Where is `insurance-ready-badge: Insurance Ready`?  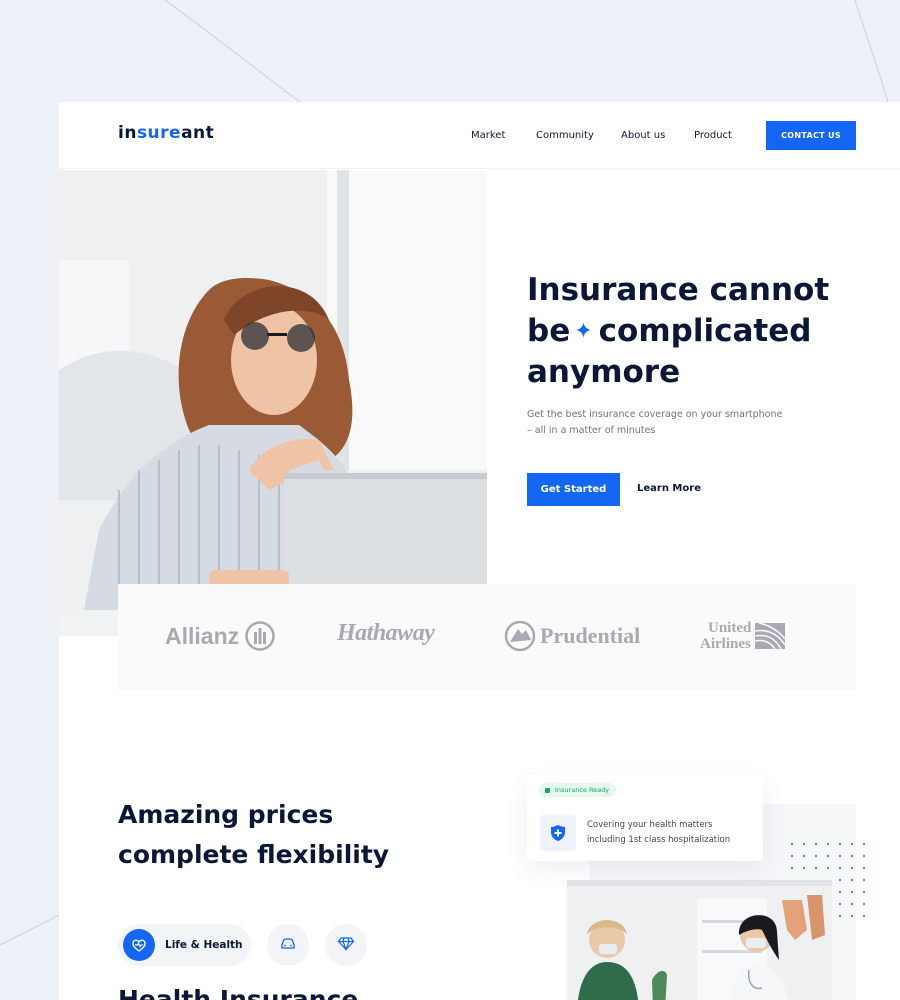
insurance-ready-badge: Insurance Ready is located at coordinates (578, 790).